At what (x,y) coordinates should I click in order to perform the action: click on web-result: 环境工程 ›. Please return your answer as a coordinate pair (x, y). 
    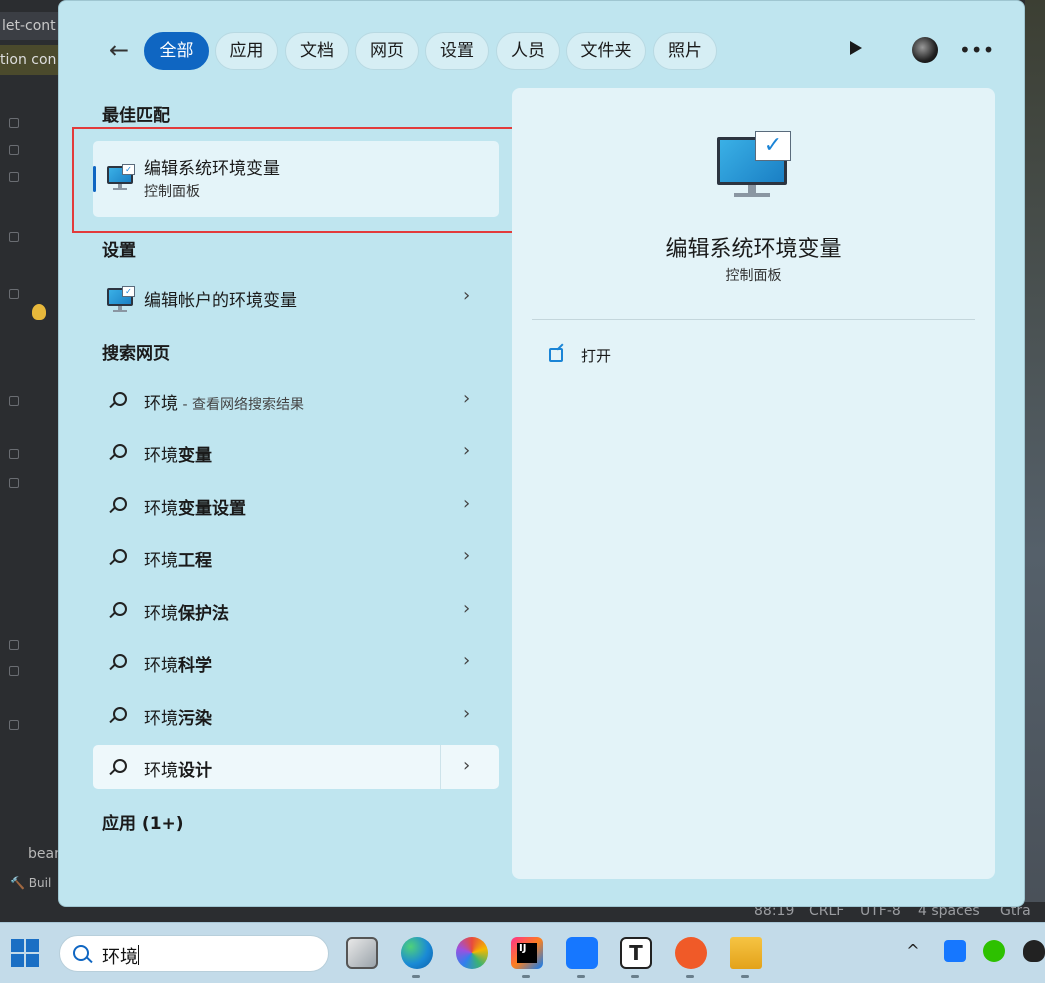
    Looking at the image, I should click on (296, 557).